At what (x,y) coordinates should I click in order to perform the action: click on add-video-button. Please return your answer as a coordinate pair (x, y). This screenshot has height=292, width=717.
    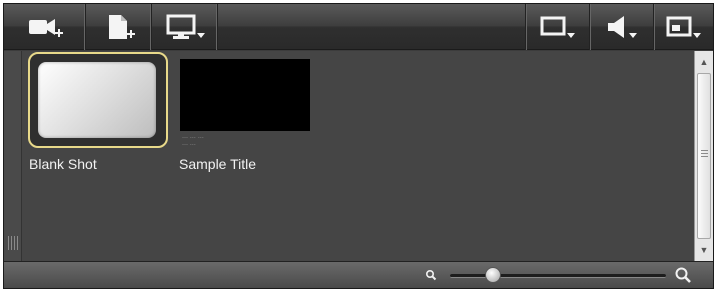
    Looking at the image, I should click on (45, 27).